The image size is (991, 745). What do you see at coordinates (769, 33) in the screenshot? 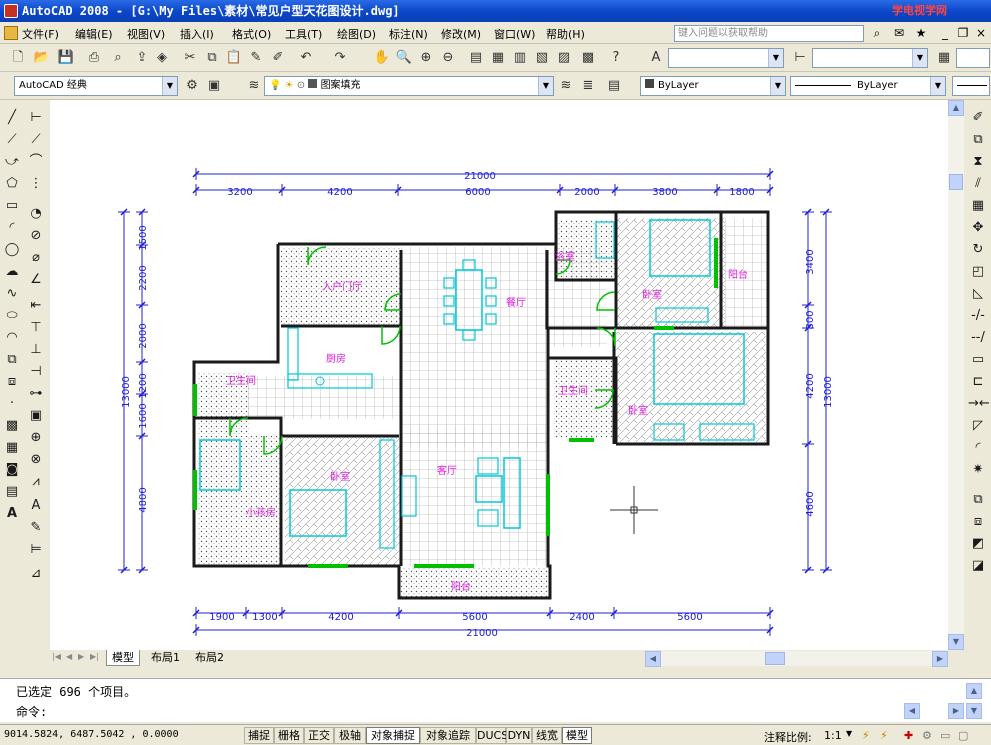
I see `help-search-input: 键入问题以获取帮助` at bounding box center [769, 33].